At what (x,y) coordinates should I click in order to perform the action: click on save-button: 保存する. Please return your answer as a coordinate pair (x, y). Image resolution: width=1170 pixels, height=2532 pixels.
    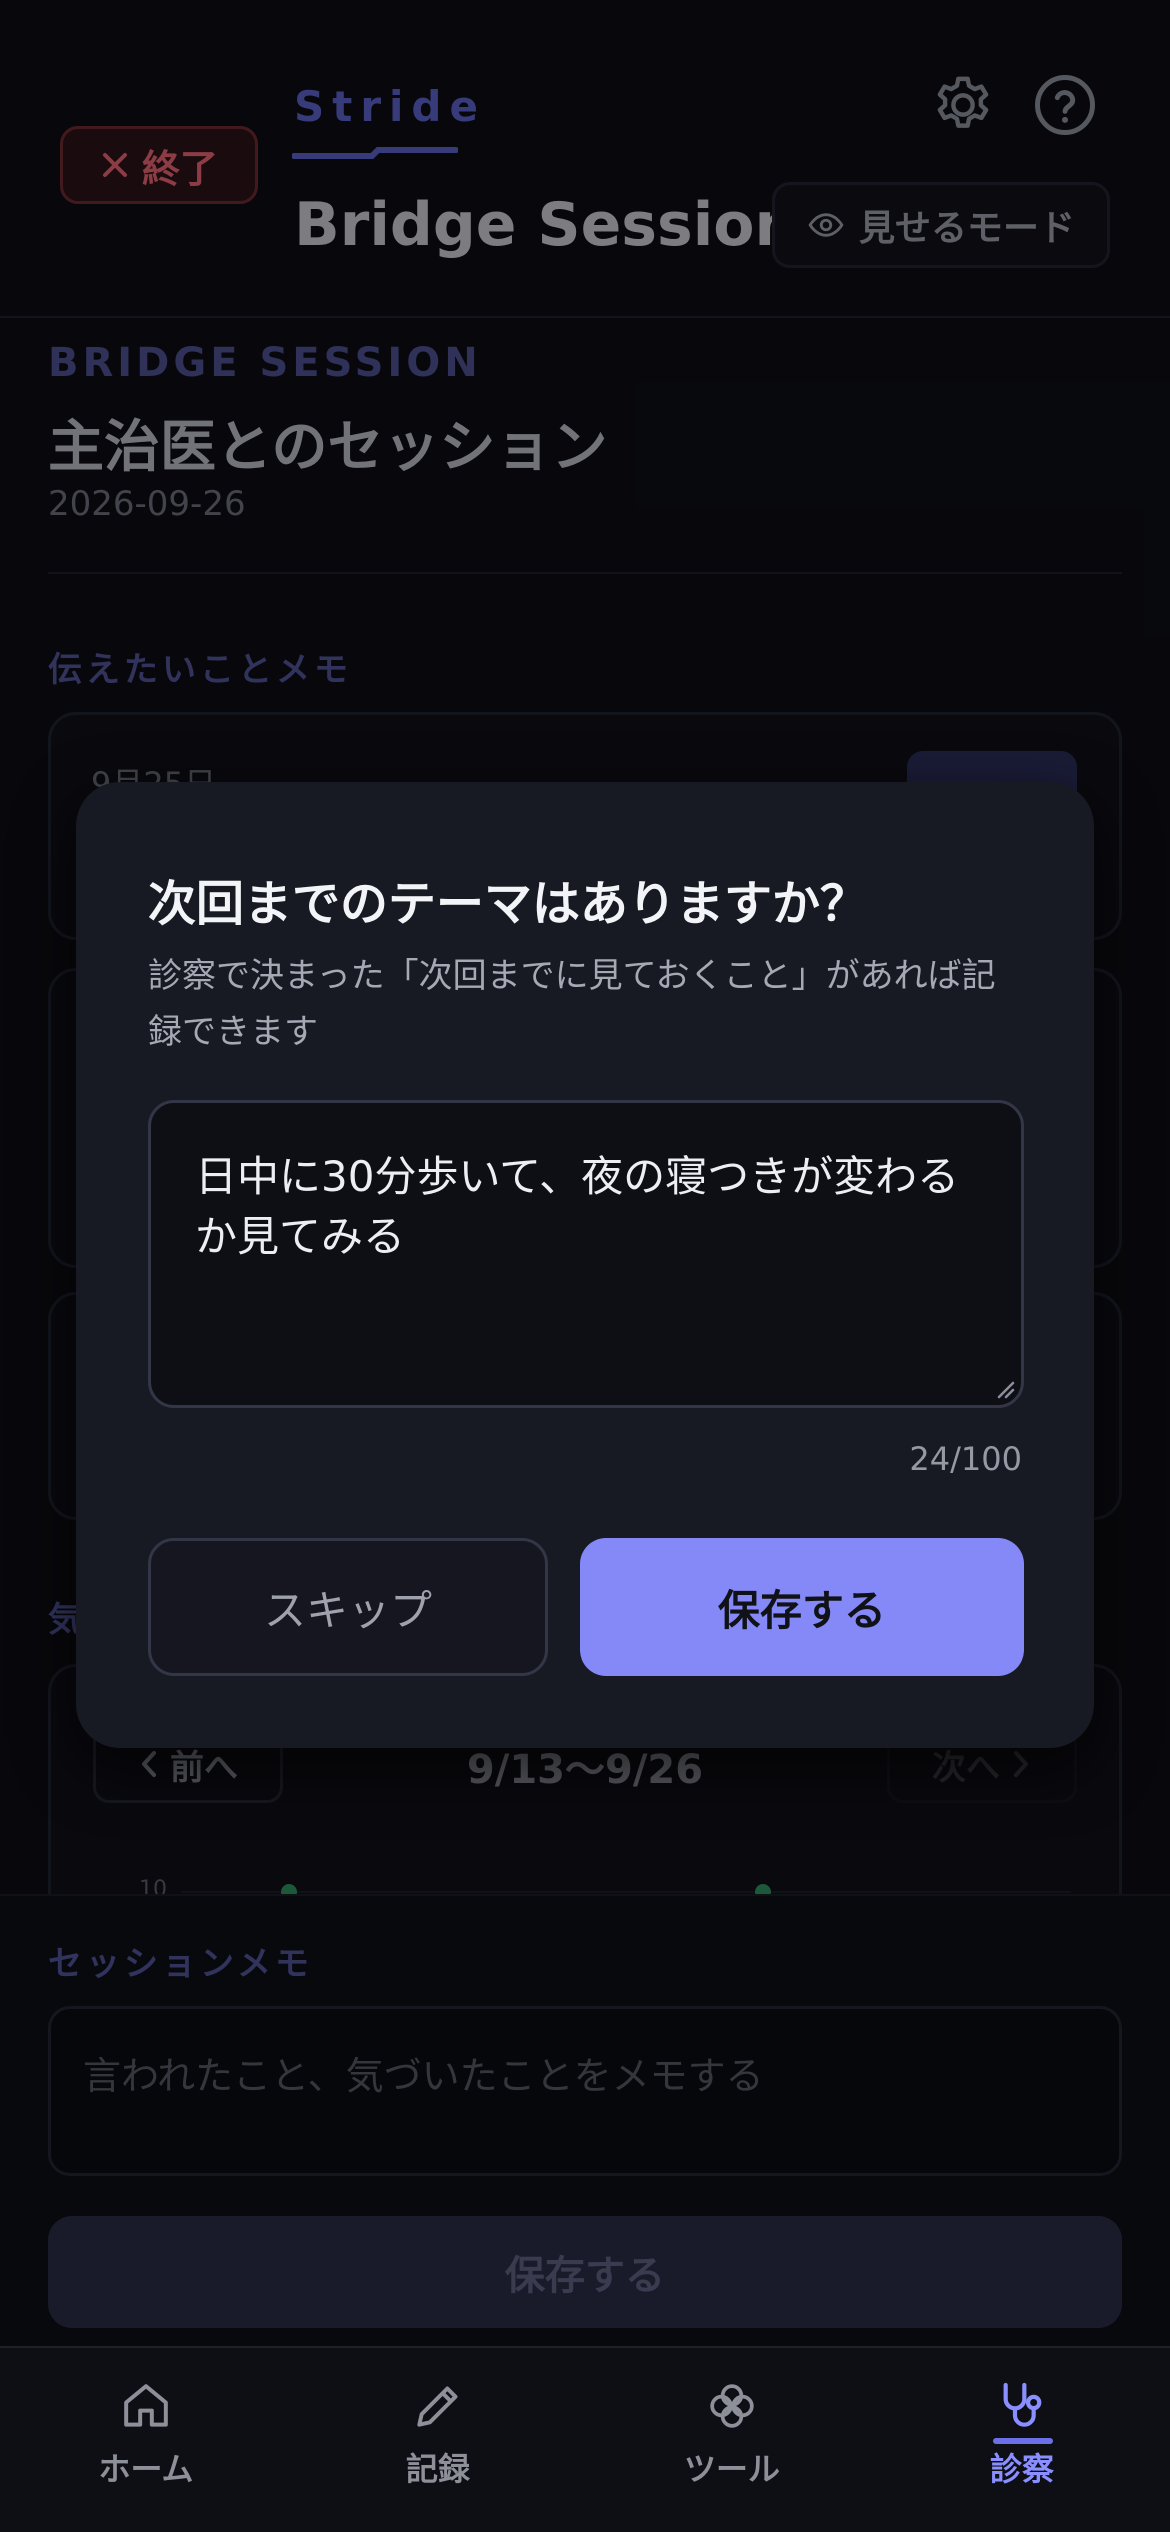
    Looking at the image, I should click on (802, 1607).